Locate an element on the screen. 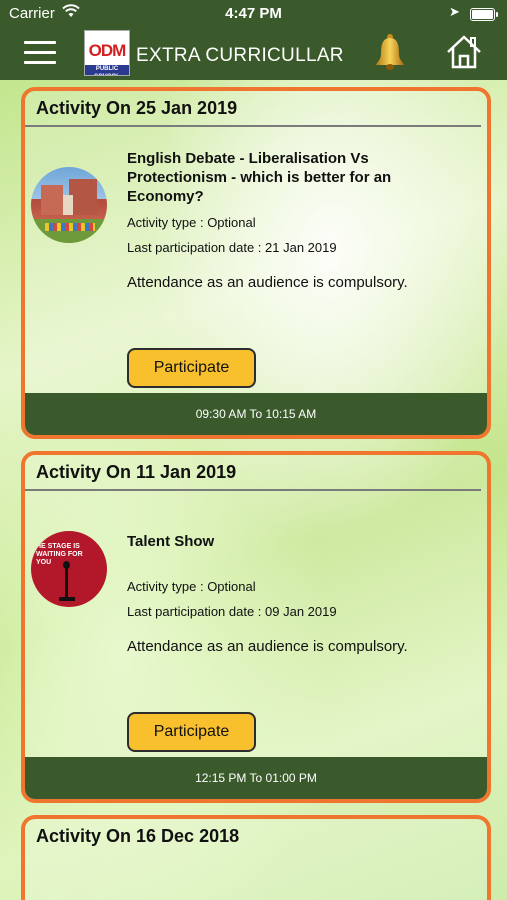 The image size is (507, 900). activity-title: Talent Show is located at coordinates (171, 541).